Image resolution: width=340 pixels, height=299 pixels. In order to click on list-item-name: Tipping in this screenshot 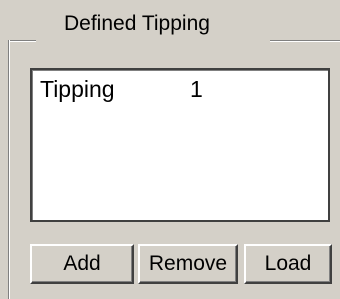, I will do `click(77, 89)`.